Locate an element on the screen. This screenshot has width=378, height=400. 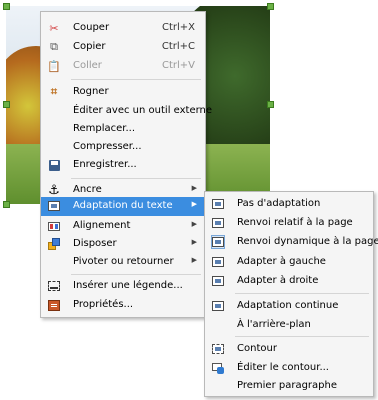
submenu-item-wrap-parallel: Renvoi relatif à la page is located at coordinates (289, 223).